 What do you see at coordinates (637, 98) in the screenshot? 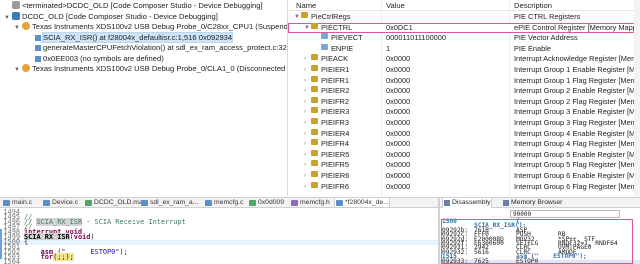
I see `registers-scrollbar` at bounding box center [637, 98].